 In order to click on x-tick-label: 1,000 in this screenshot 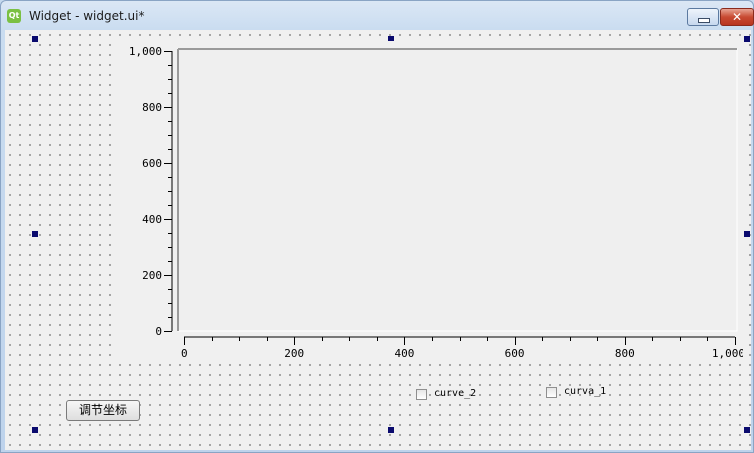, I will do `click(727, 353)`.